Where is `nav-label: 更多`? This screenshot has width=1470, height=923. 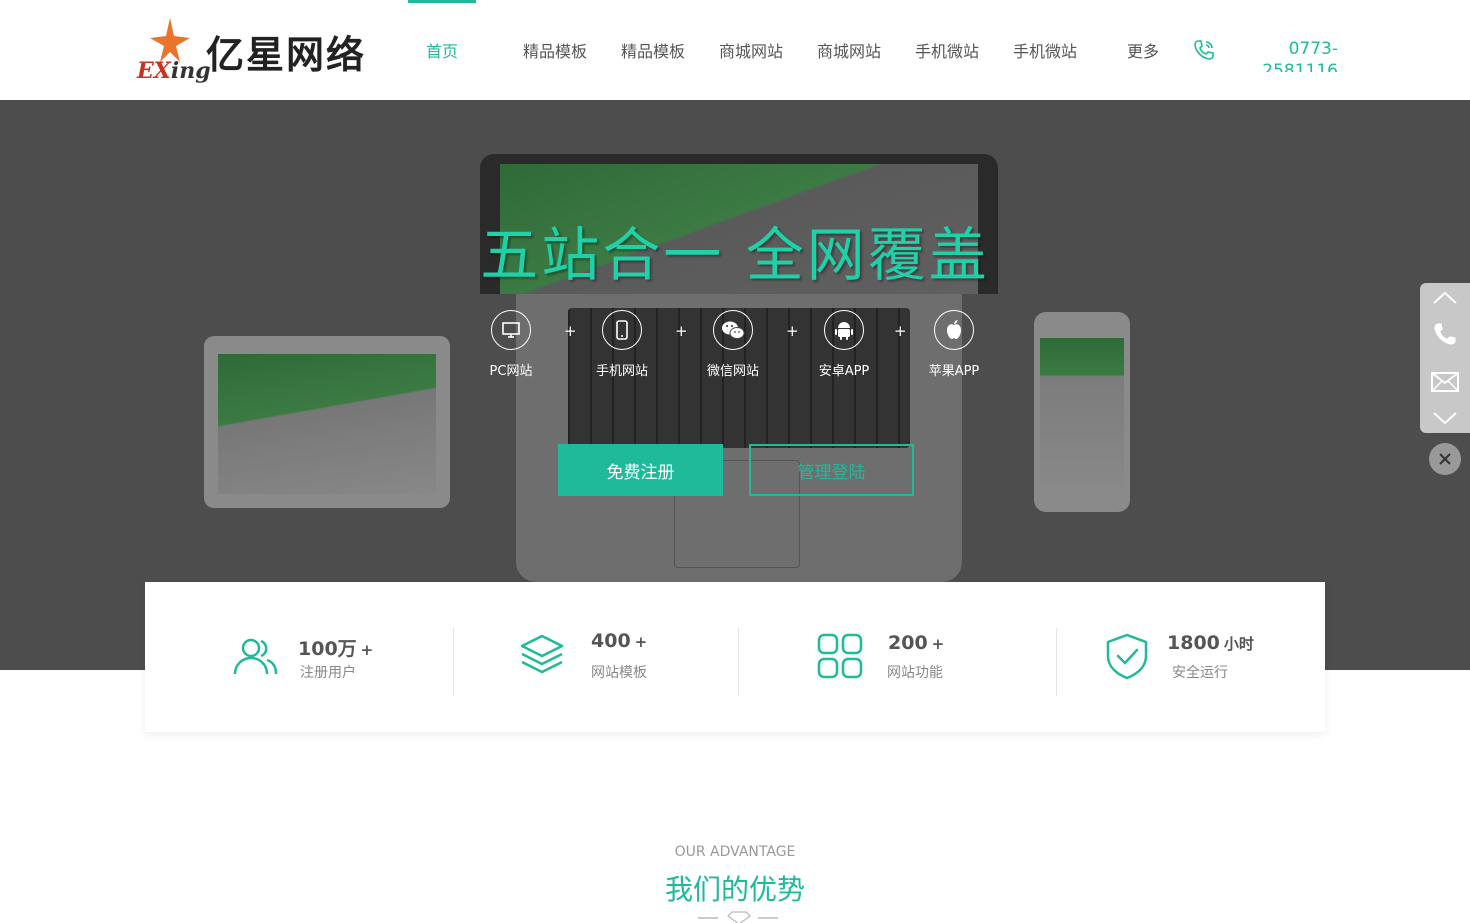 nav-label: 更多 is located at coordinates (1142, 51).